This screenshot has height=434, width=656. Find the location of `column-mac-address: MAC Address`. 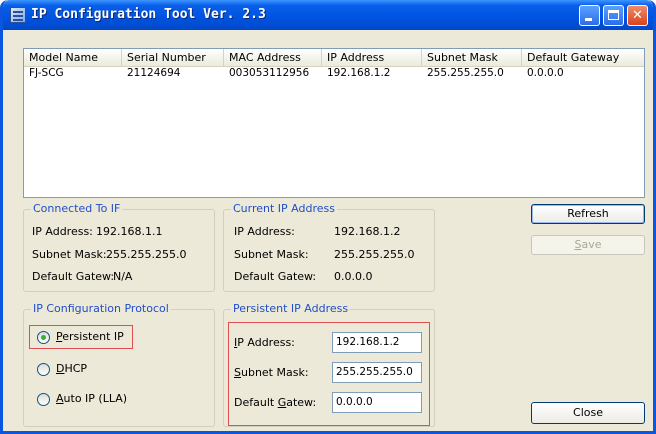

column-mac-address: MAC Address is located at coordinates (273, 57).